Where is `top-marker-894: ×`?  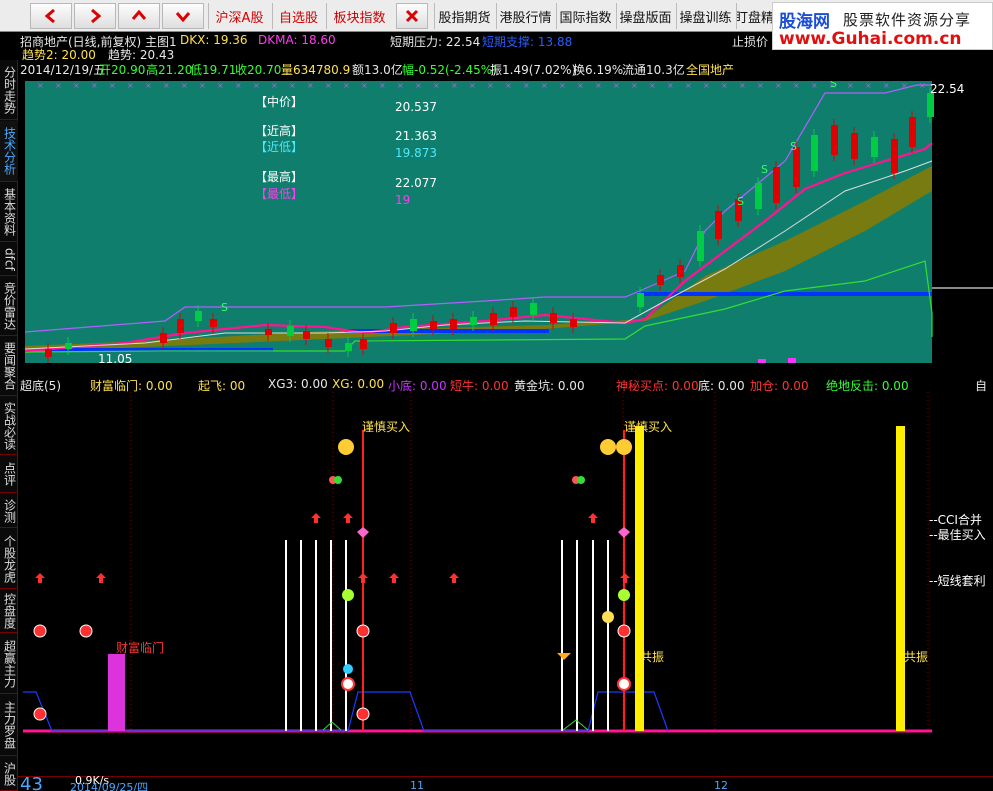 top-marker-894: × is located at coordinates (922, 85).